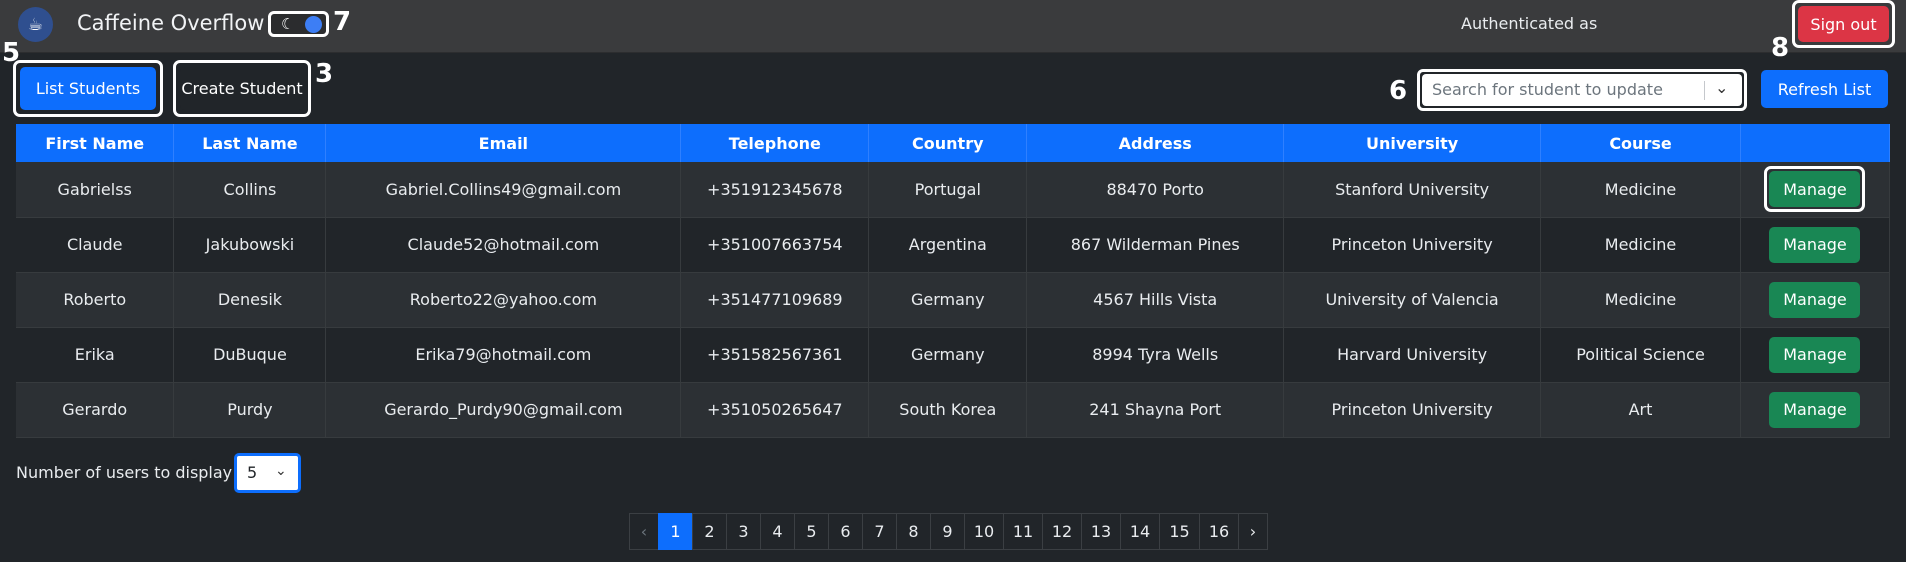 The image size is (1906, 562). I want to click on cell-university: Harvard University, so click(1412, 355).